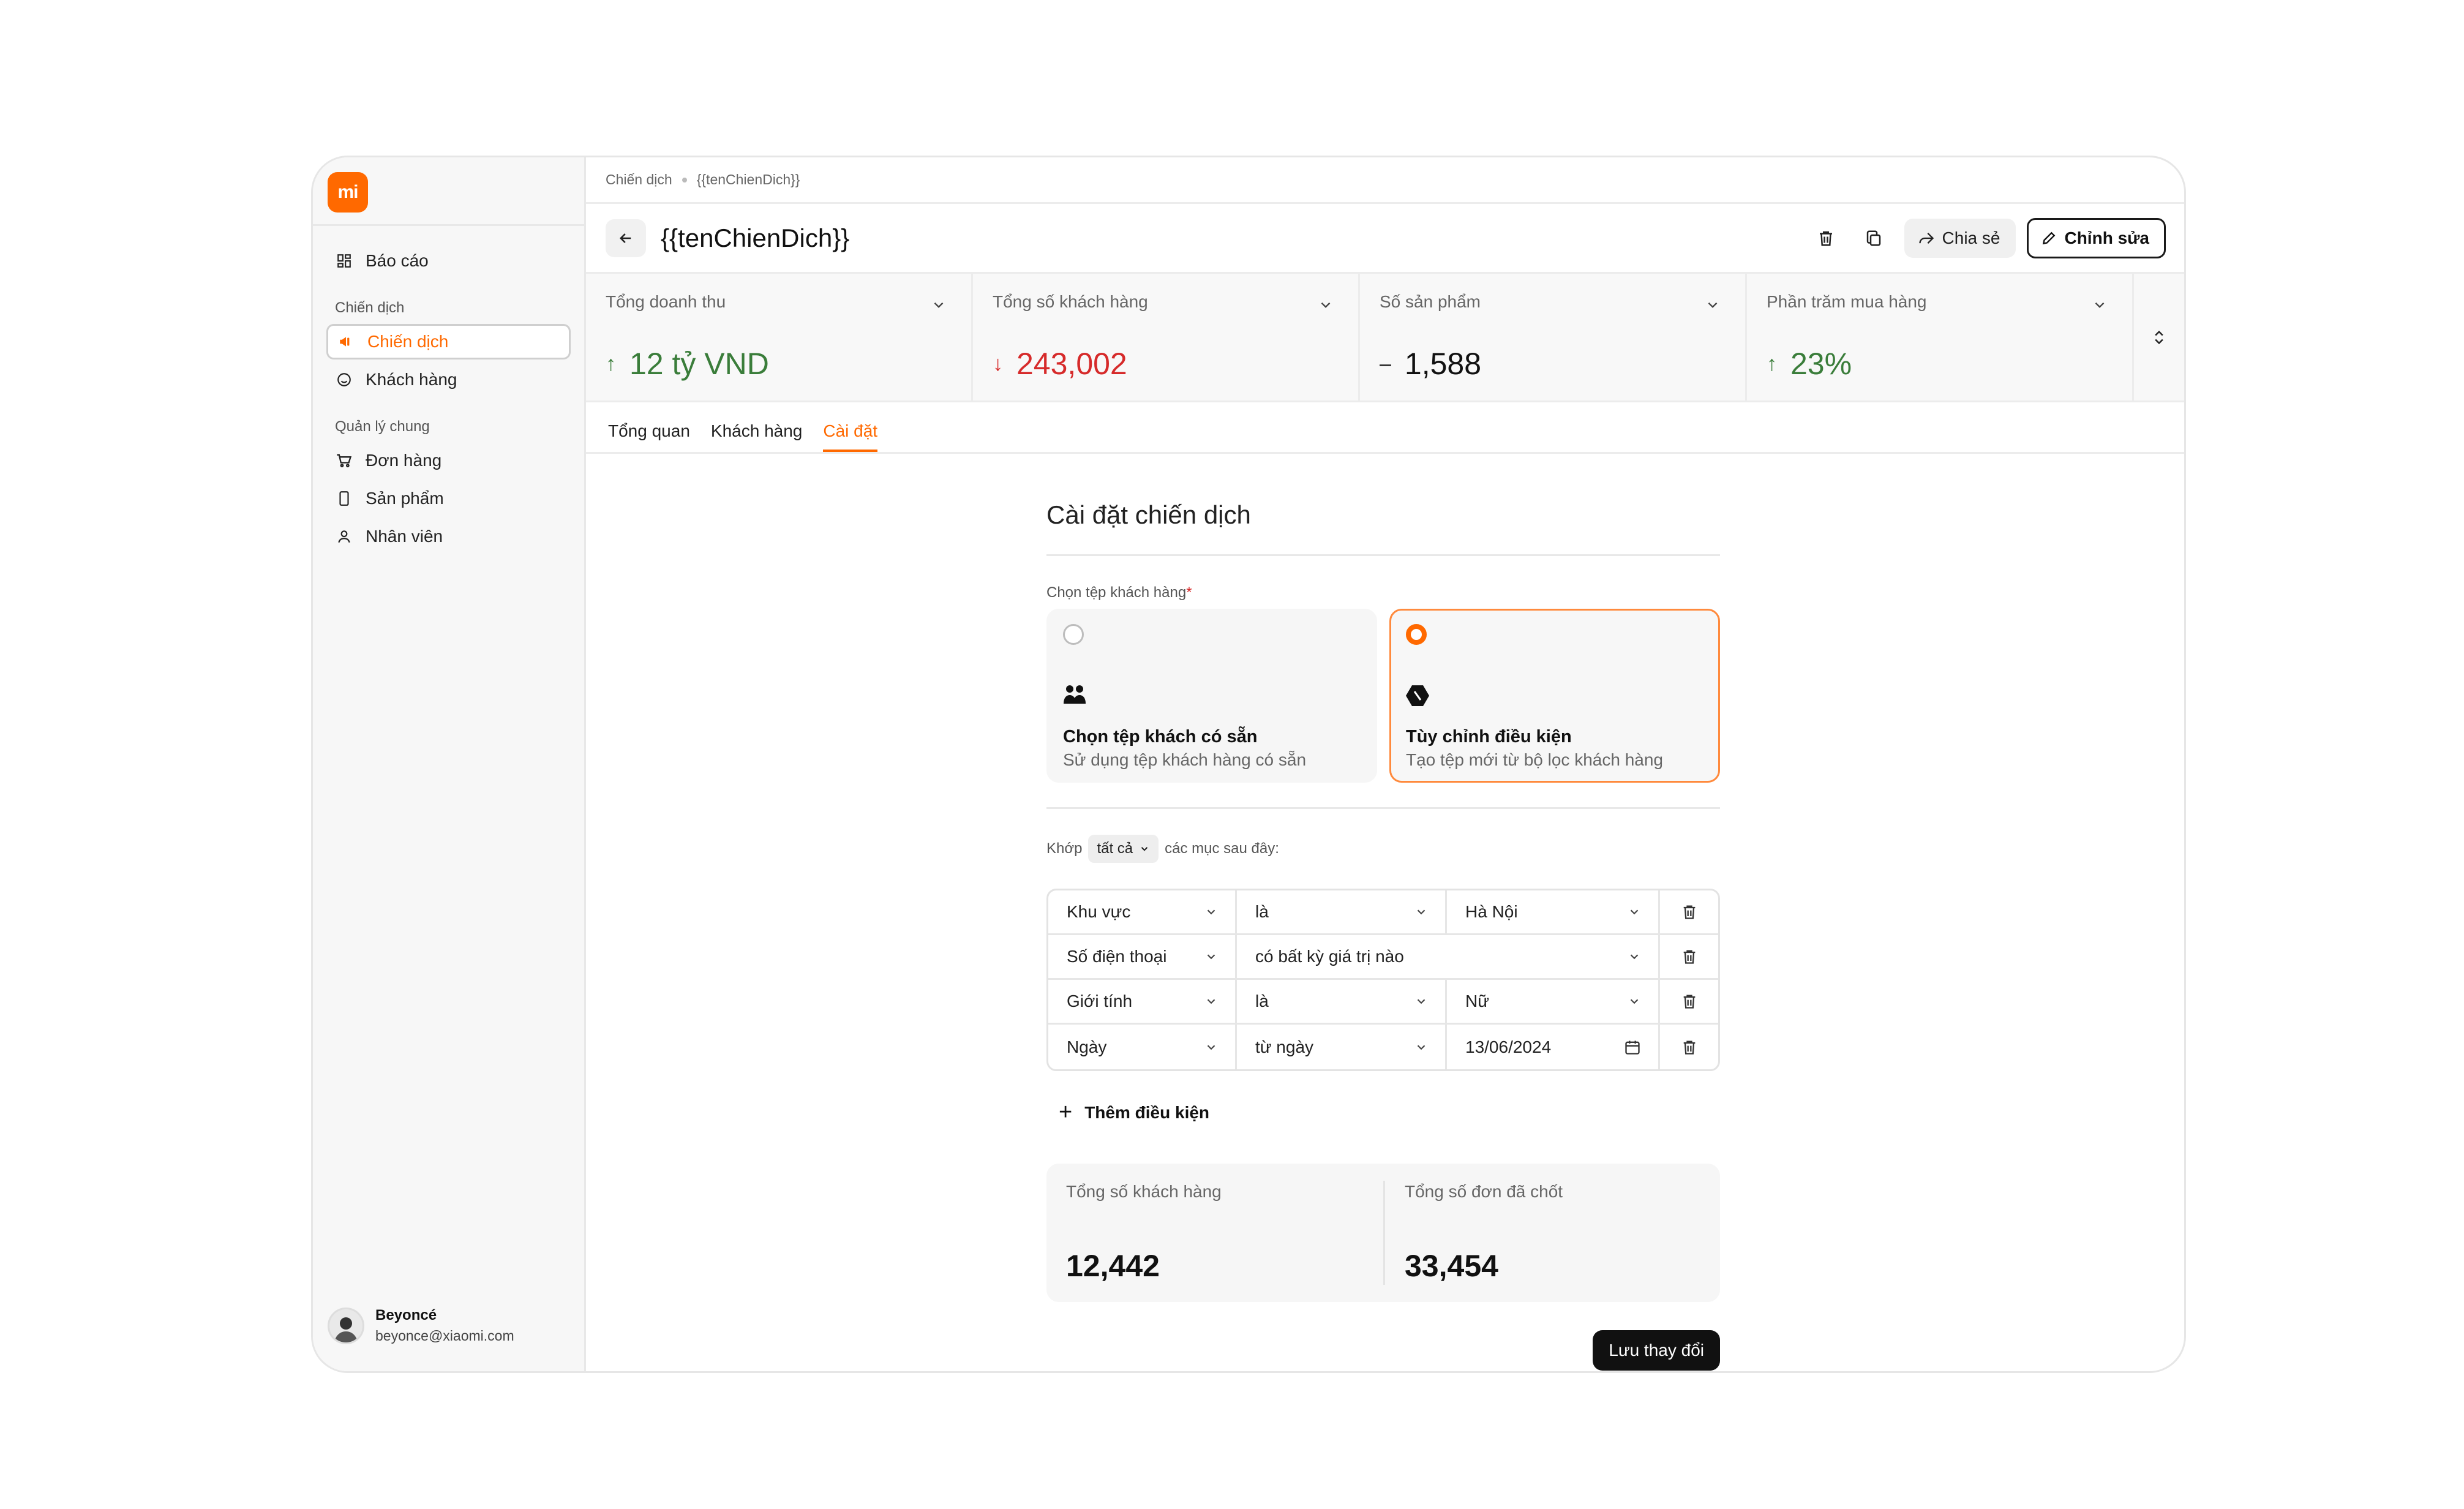  I want to click on arrow-left-icon, so click(626, 238).